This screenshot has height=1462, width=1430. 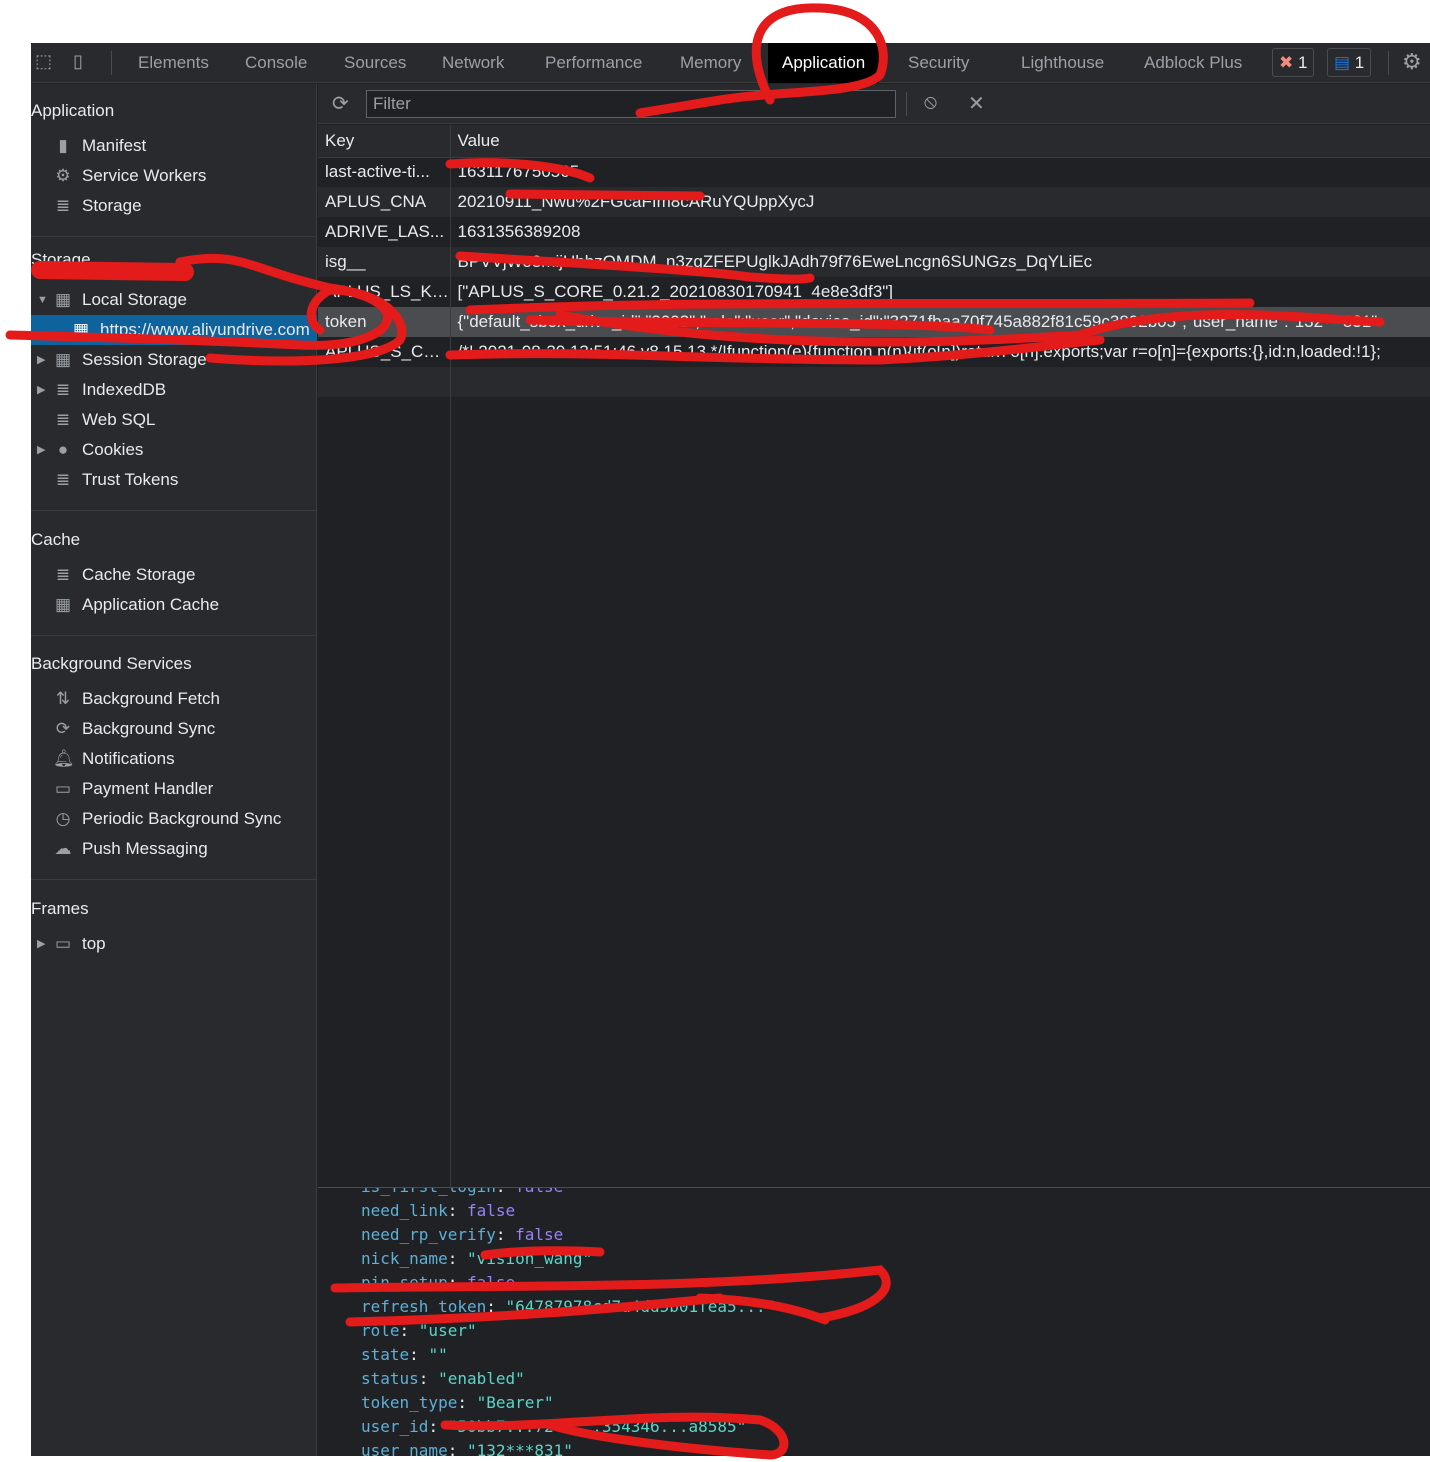 I want to click on tab-application: Application, so click(x=824, y=63).